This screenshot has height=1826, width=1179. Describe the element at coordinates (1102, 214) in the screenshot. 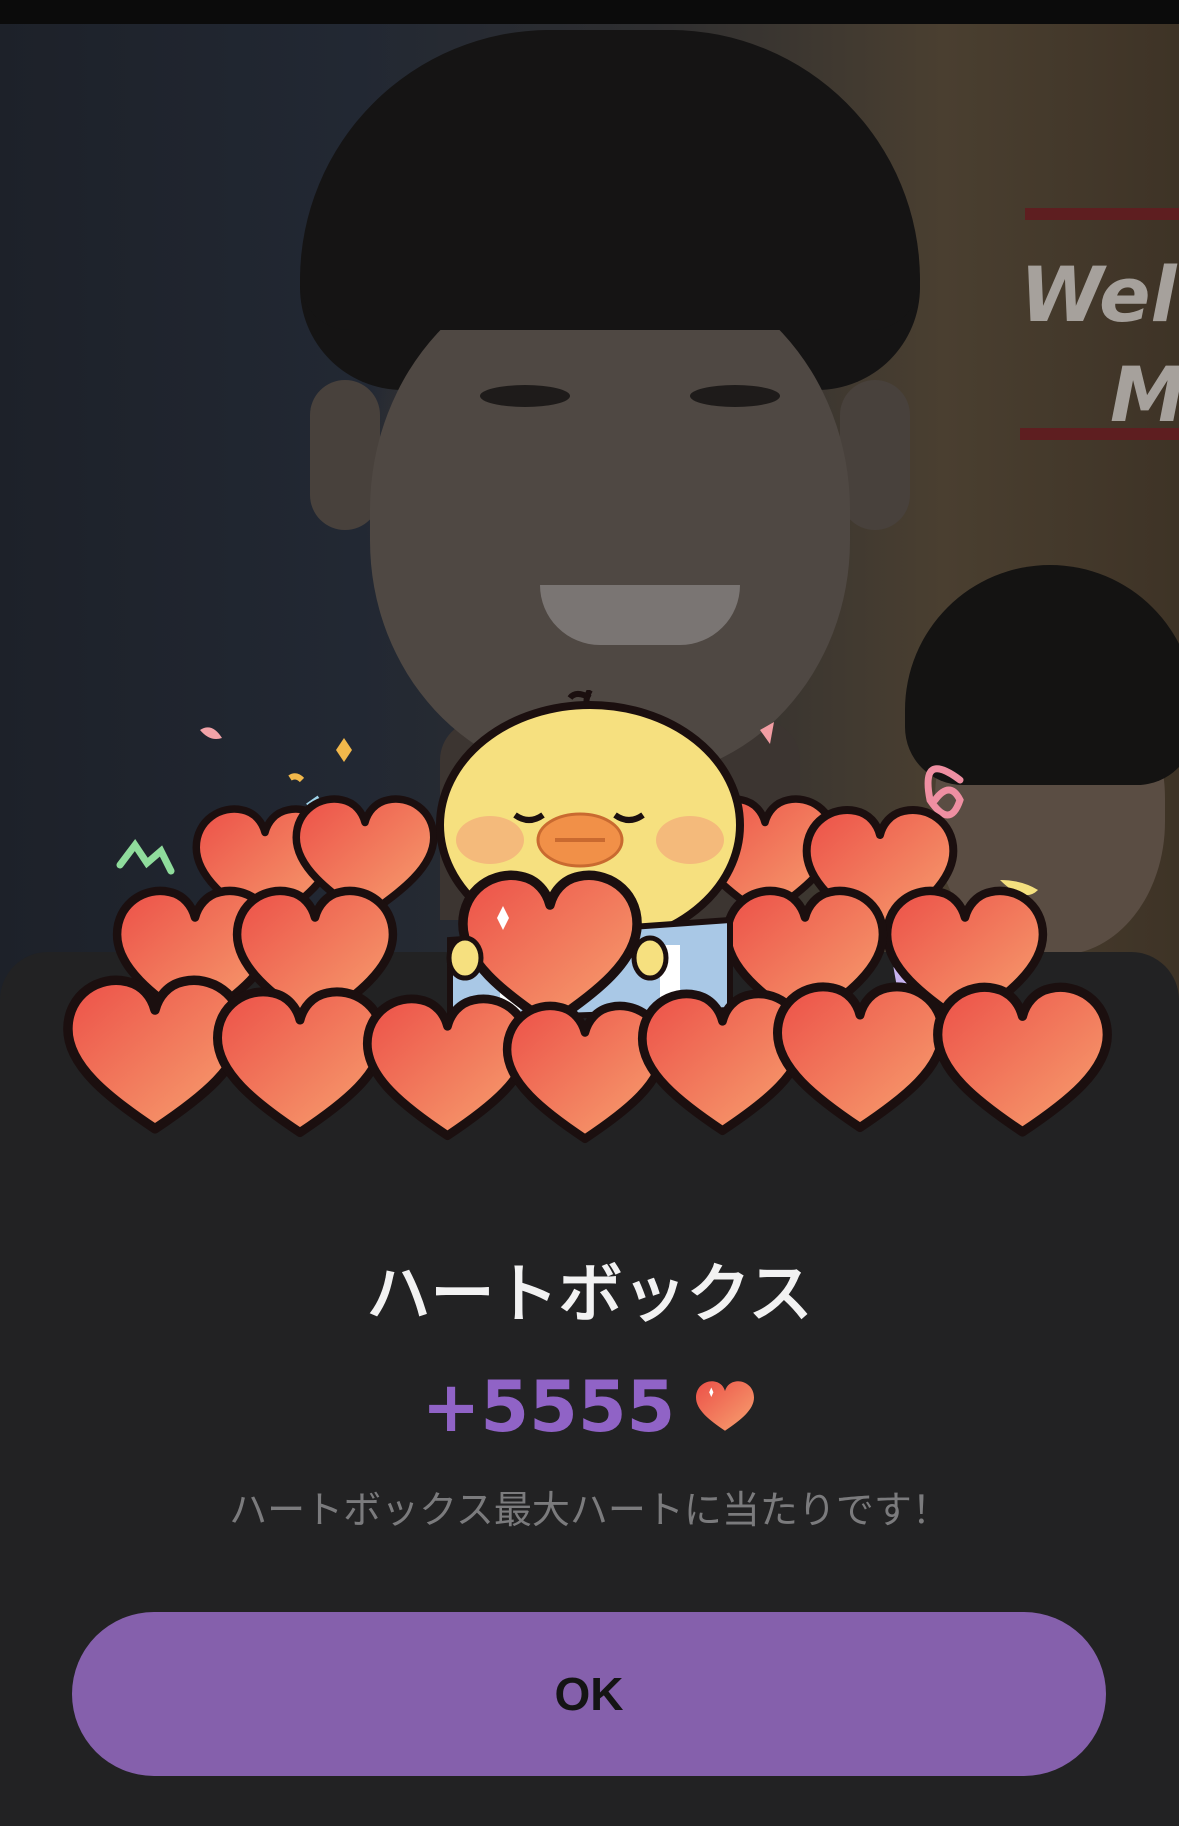

I see `banner-stripe` at that location.